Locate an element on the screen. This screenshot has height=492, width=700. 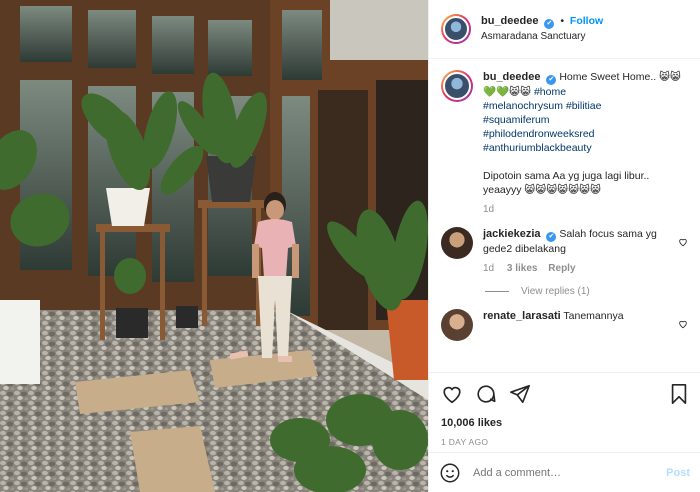
comment-likes: 3 likes is located at coordinates (522, 268).